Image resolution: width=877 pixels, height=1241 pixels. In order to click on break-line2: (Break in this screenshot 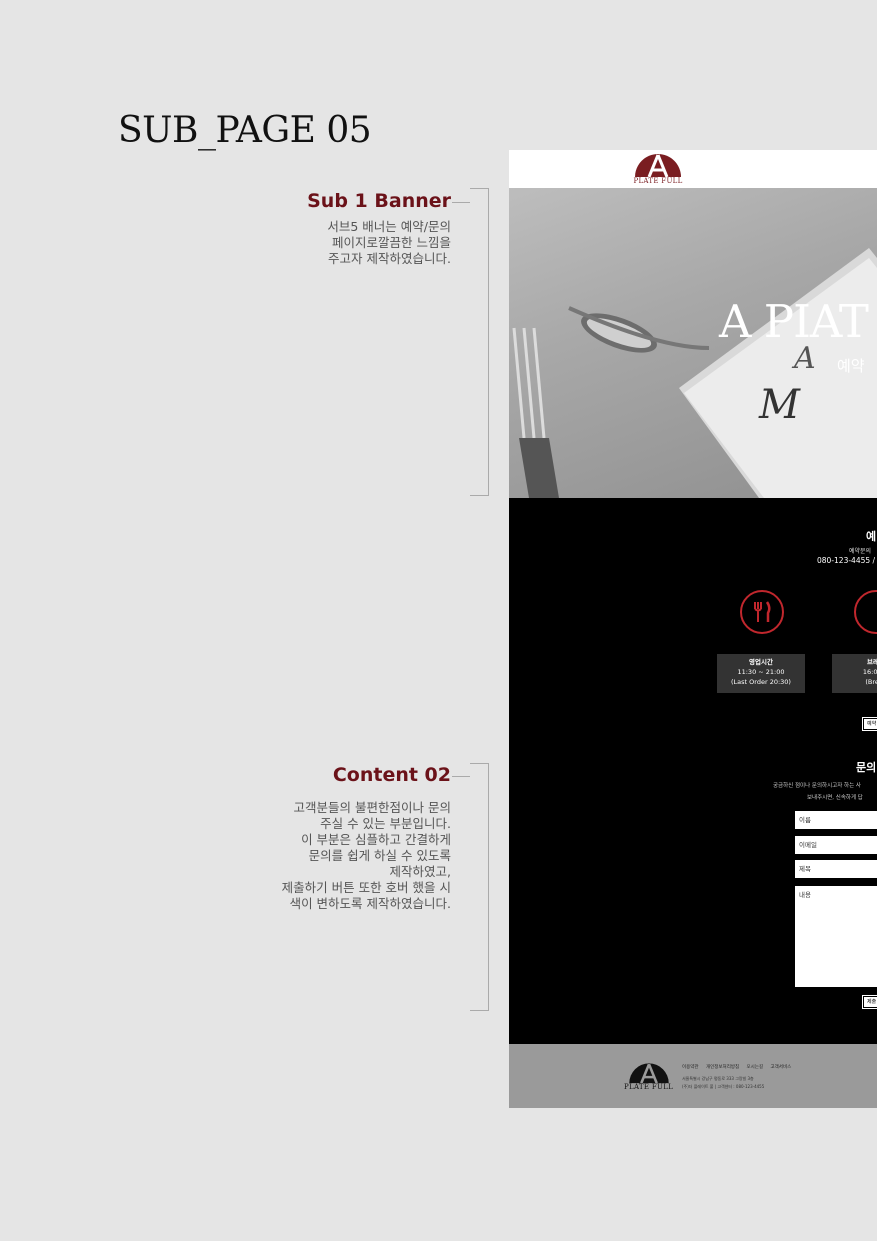, I will do `click(871, 682)`.